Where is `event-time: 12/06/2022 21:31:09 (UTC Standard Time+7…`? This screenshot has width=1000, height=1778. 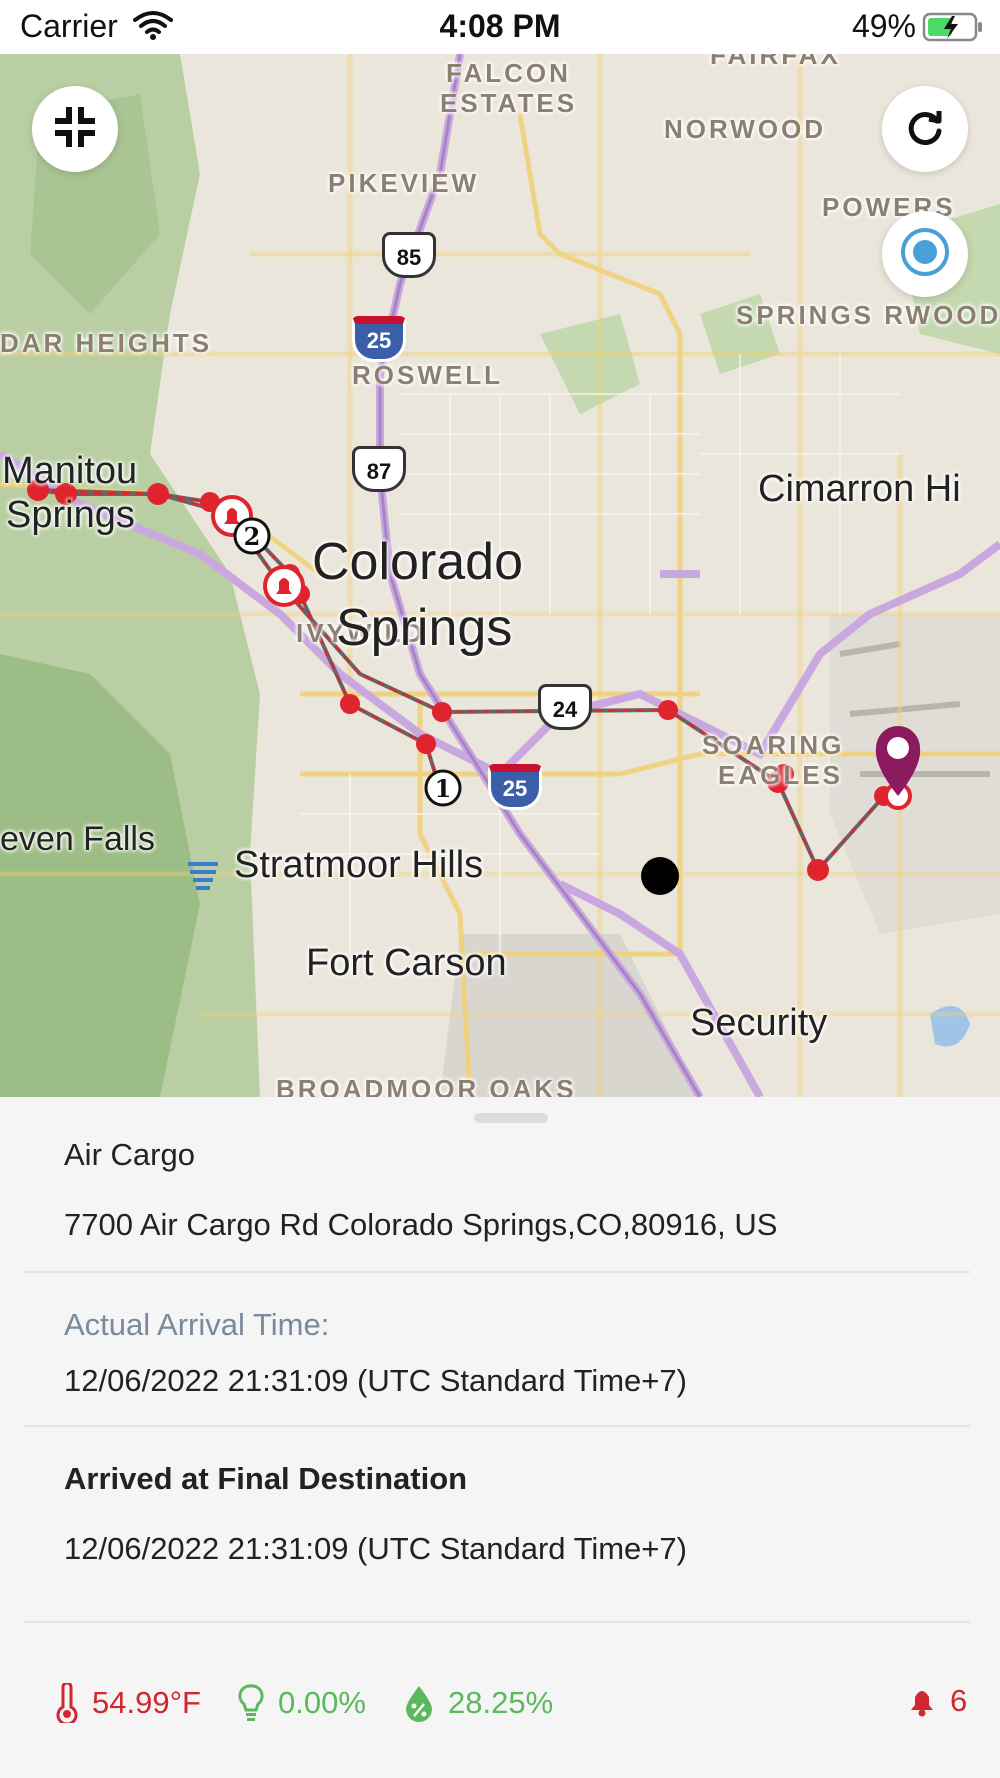 event-time: 12/06/2022 21:31:09 (UTC Standard Time+7… is located at coordinates (375, 1548).